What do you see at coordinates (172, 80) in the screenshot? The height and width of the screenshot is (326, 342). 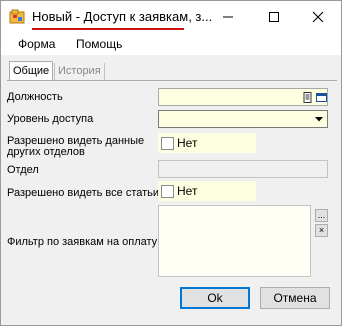 I see `tab-panel-divider` at bounding box center [172, 80].